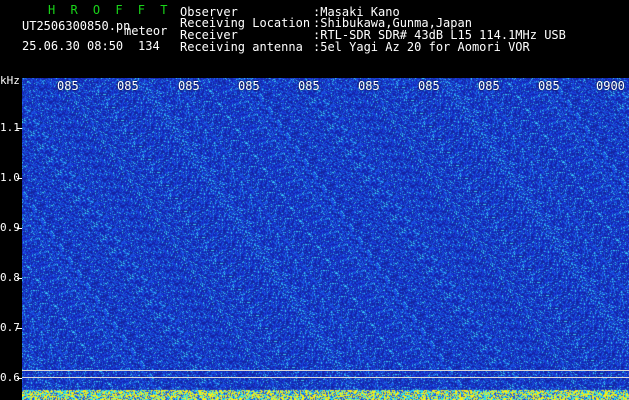 The width and height of the screenshot is (629, 400). What do you see at coordinates (421, 47) in the screenshot?
I see `antenna-value: :5el Yagi Az 20 for Aomori VOR` at bounding box center [421, 47].